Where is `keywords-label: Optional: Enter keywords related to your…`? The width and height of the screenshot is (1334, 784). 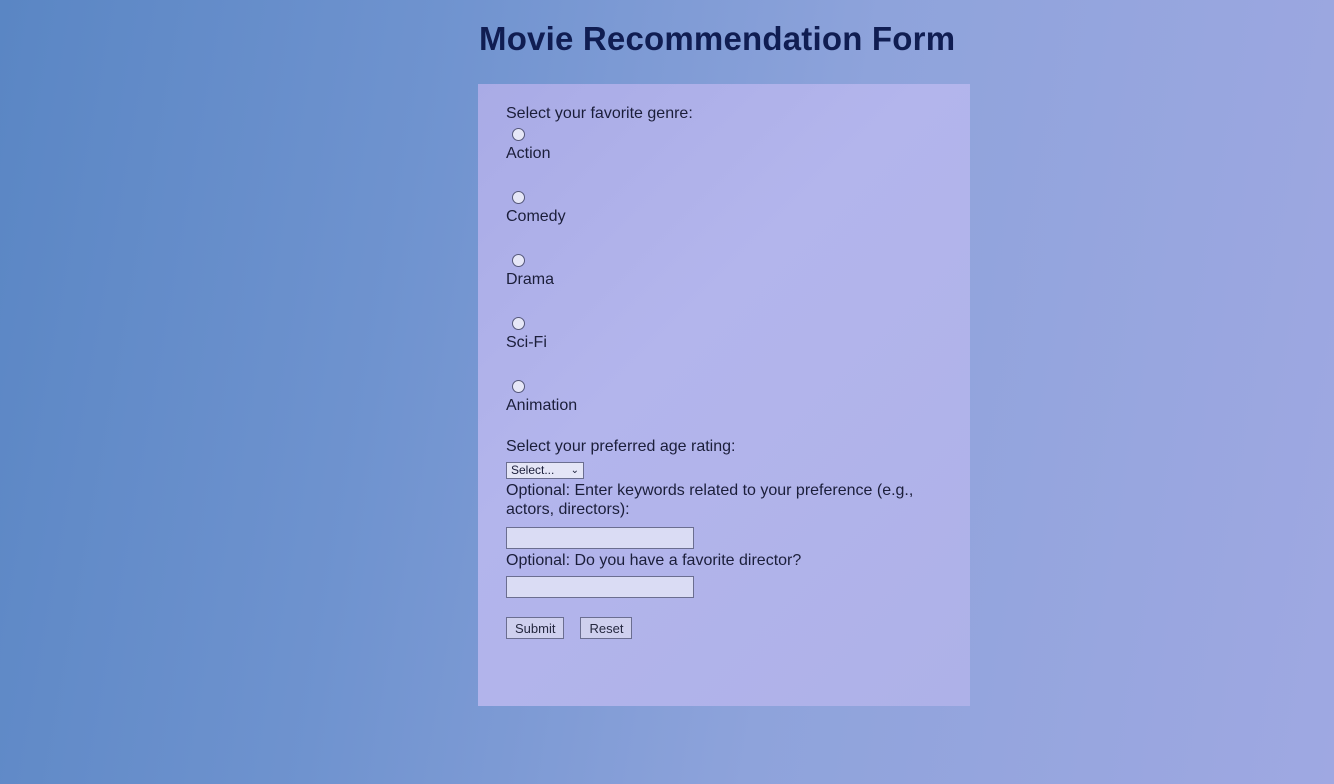
keywords-label: Optional: Enter keywords related to your… is located at coordinates (710, 500).